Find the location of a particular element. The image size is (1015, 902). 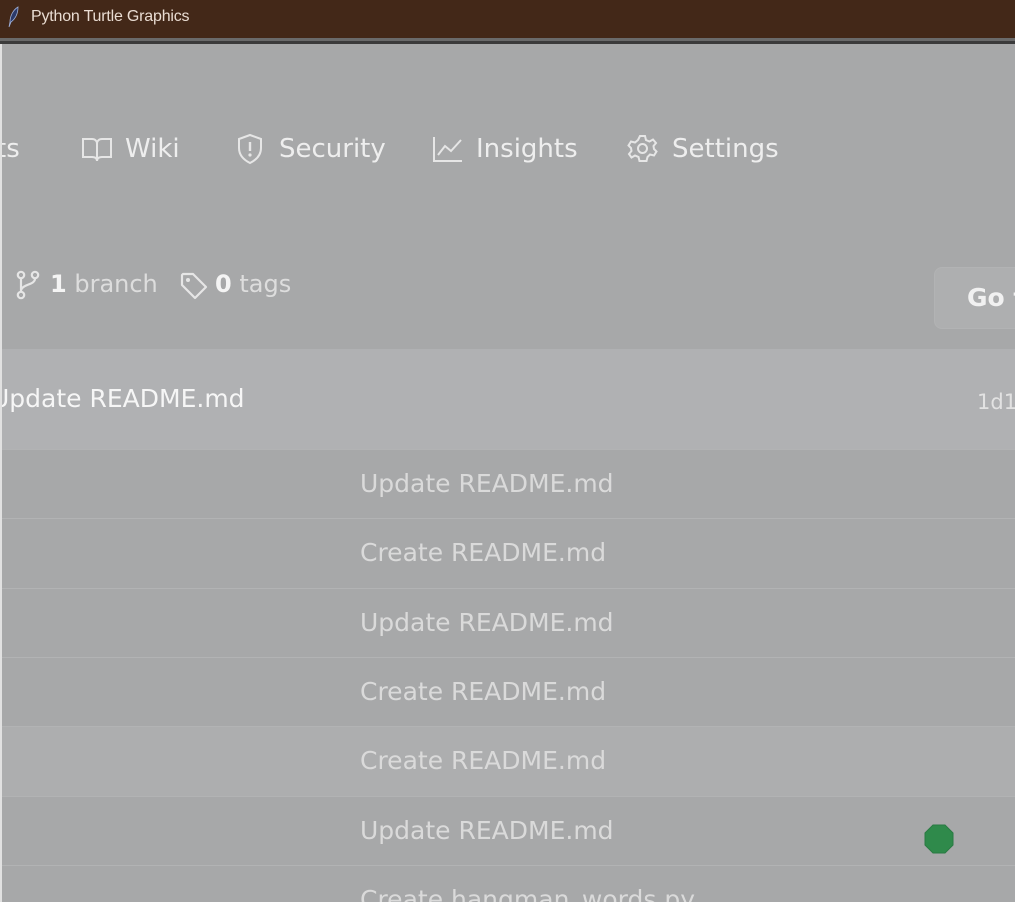

tag-label: tags is located at coordinates (265, 284).